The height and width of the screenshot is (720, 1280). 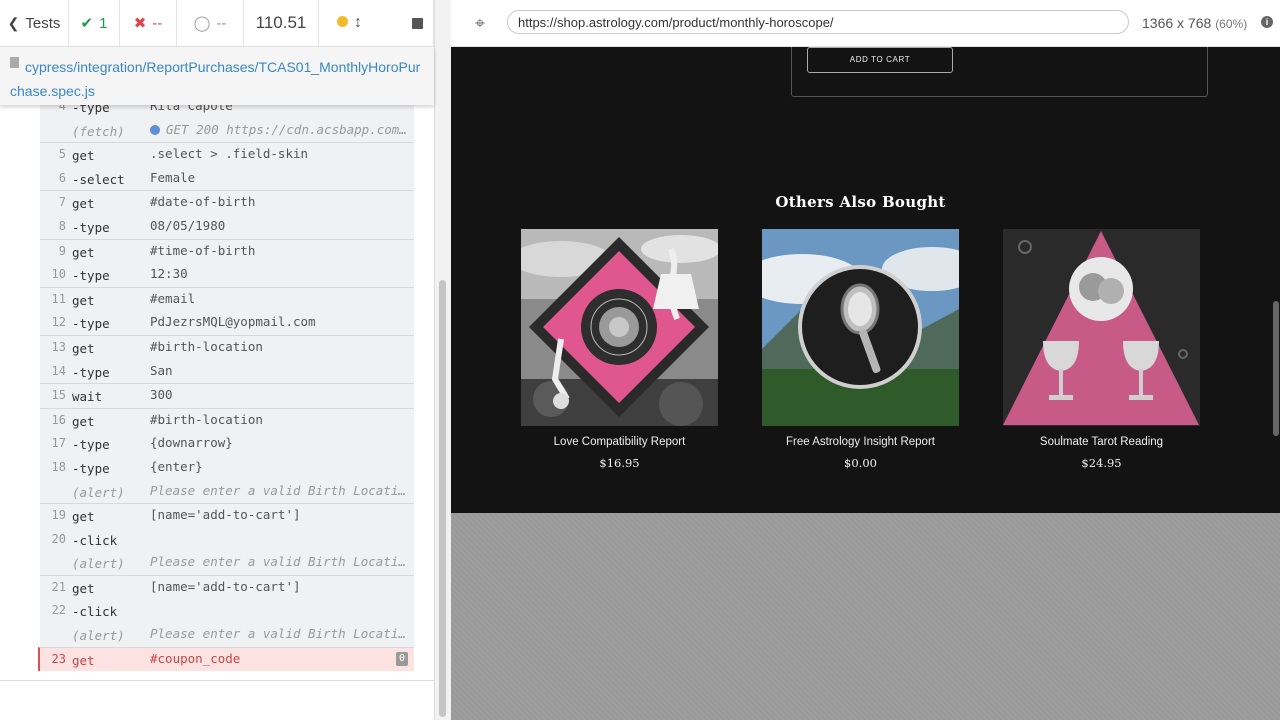 What do you see at coordinates (58, 466) in the screenshot?
I see `command-number: 18` at bounding box center [58, 466].